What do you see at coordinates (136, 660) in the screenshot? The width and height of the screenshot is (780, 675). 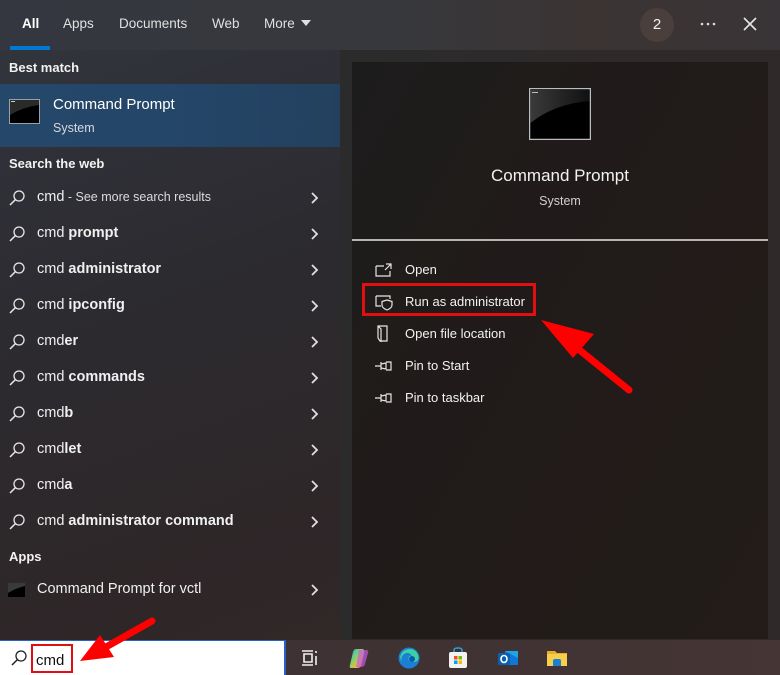 I see `search-input` at bounding box center [136, 660].